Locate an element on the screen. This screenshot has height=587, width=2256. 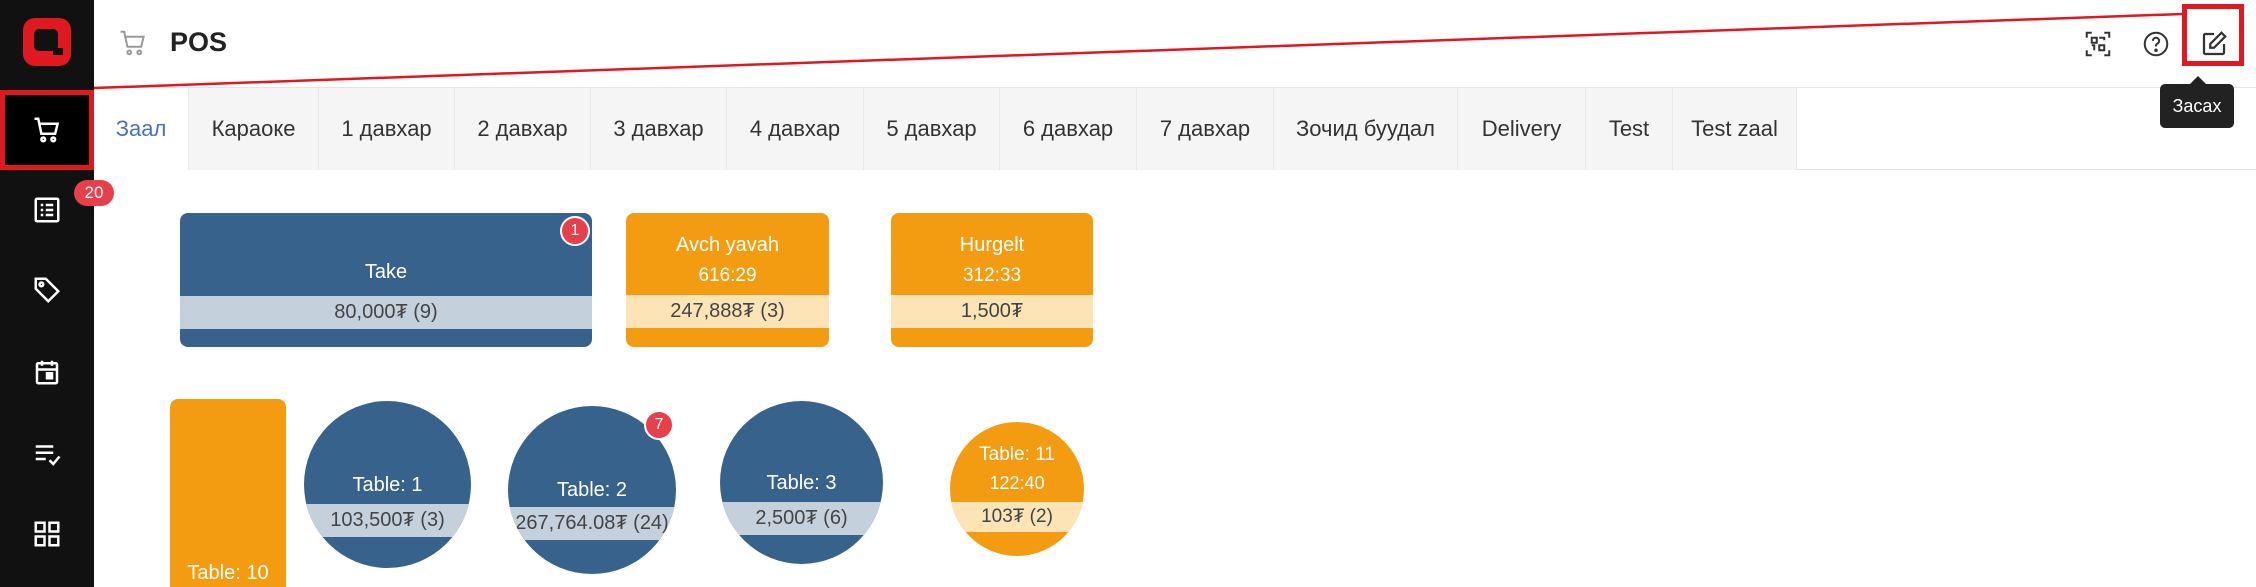
tag-icon is located at coordinates (47, 290).